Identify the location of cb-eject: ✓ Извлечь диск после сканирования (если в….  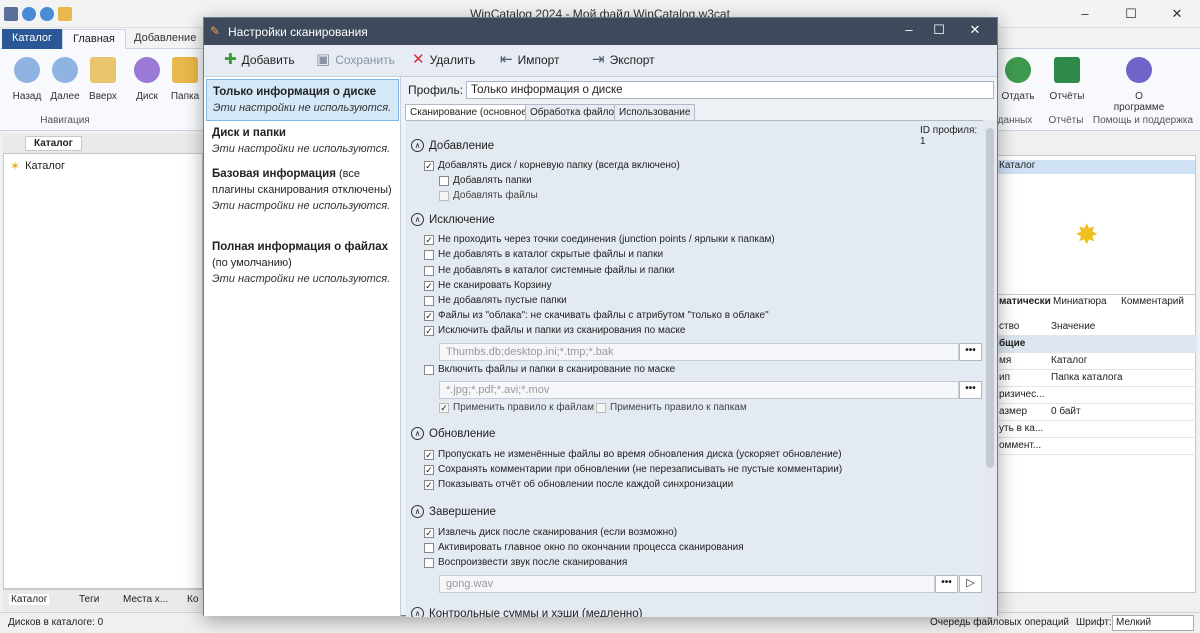
(550, 532).